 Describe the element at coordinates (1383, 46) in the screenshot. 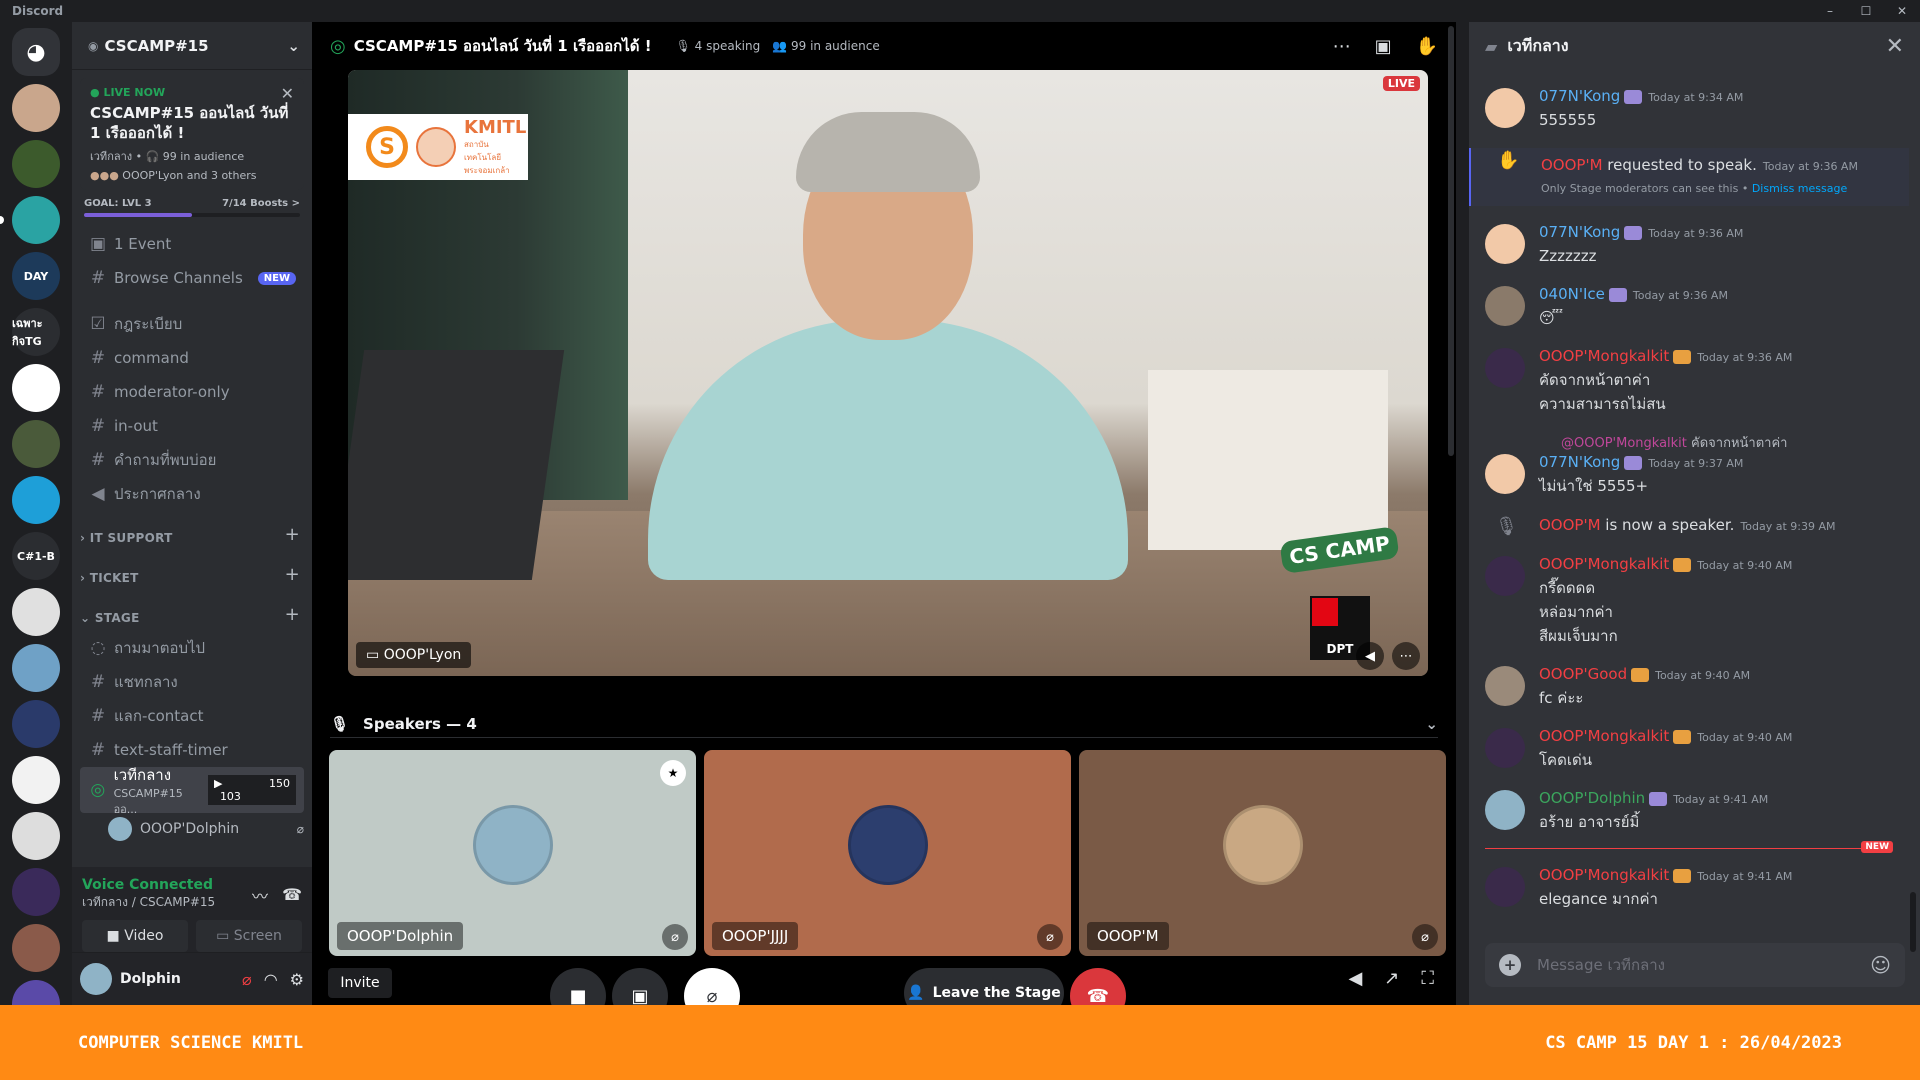

I see `popout-icon: ▣` at that location.